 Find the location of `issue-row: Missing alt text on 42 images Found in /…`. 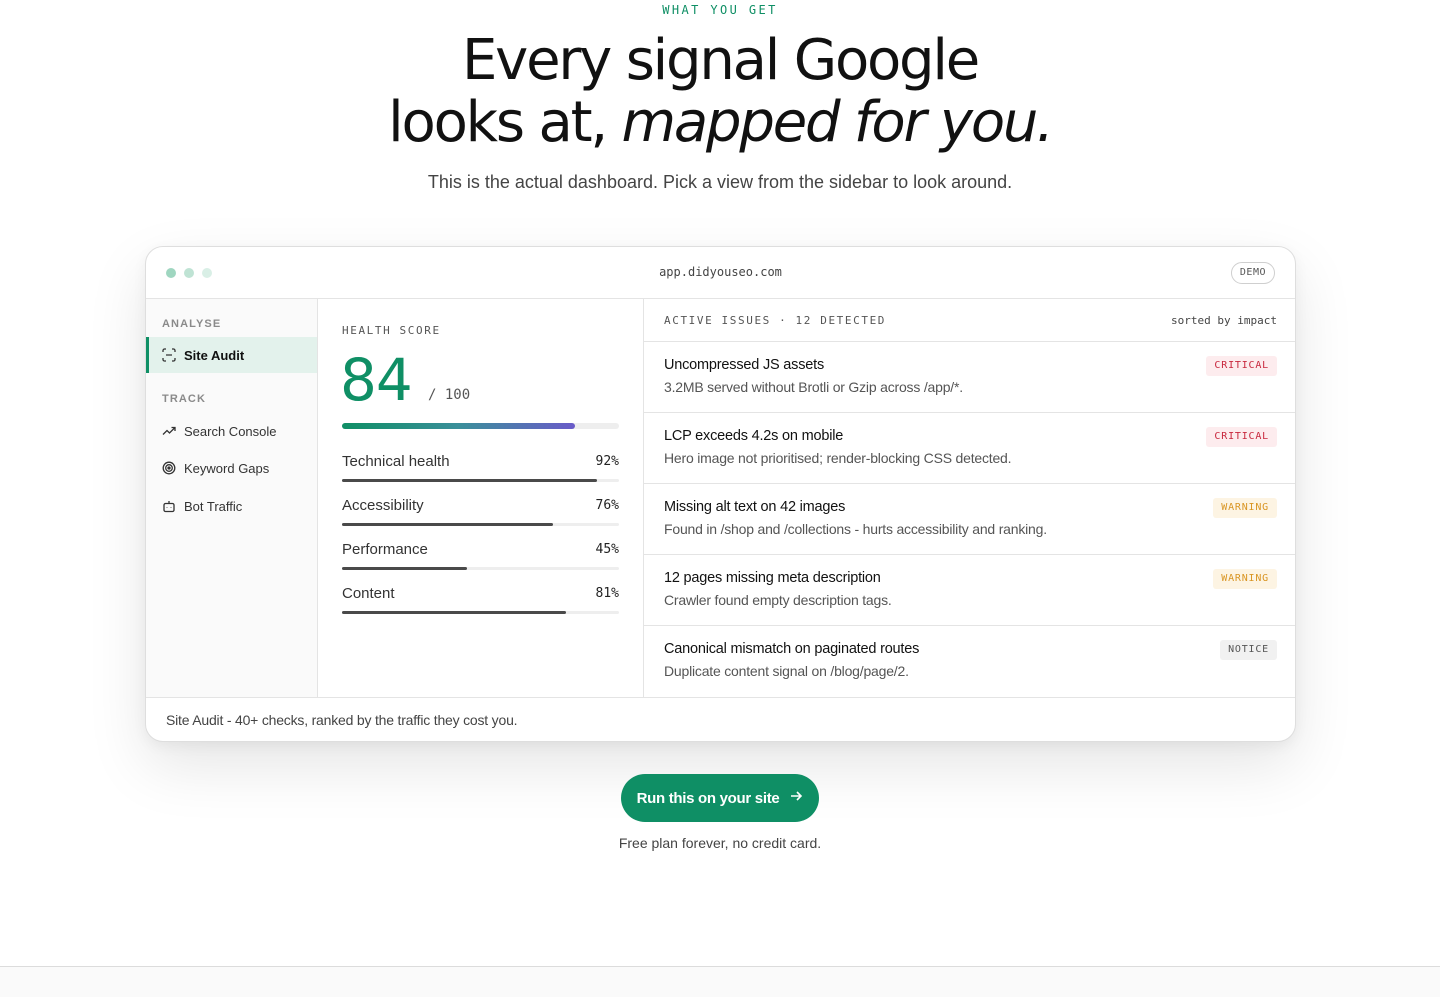

issue-row: Missing alt text on 42 images Found in /… is located at coordinates (969, 519).